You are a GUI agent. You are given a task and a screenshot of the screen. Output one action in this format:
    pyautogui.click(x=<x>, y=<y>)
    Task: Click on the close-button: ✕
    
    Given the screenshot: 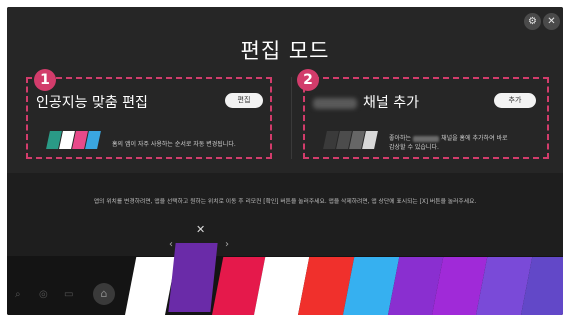 What is the action you would take?
    pyautogui.click(x=551, y=21)
    